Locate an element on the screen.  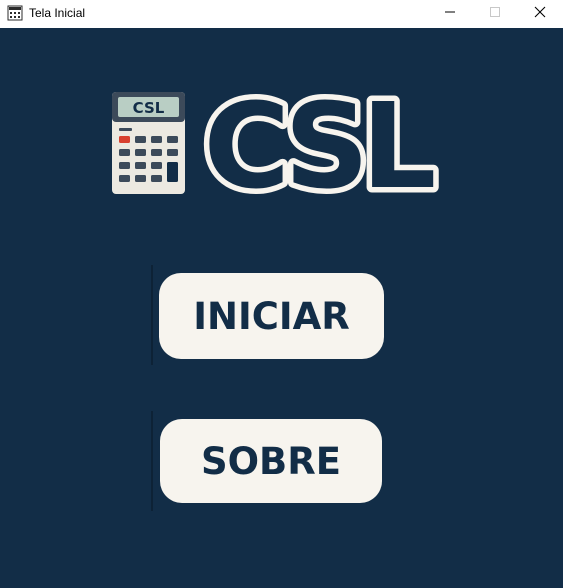
maximize-button is located at coordinates (495, 14).